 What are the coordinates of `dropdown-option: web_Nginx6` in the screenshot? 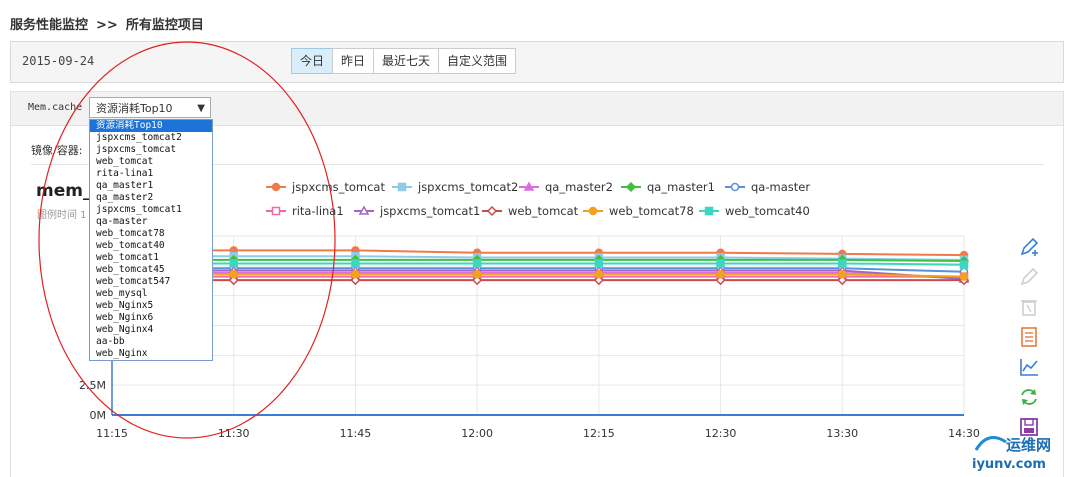 It's located at (151, 318).